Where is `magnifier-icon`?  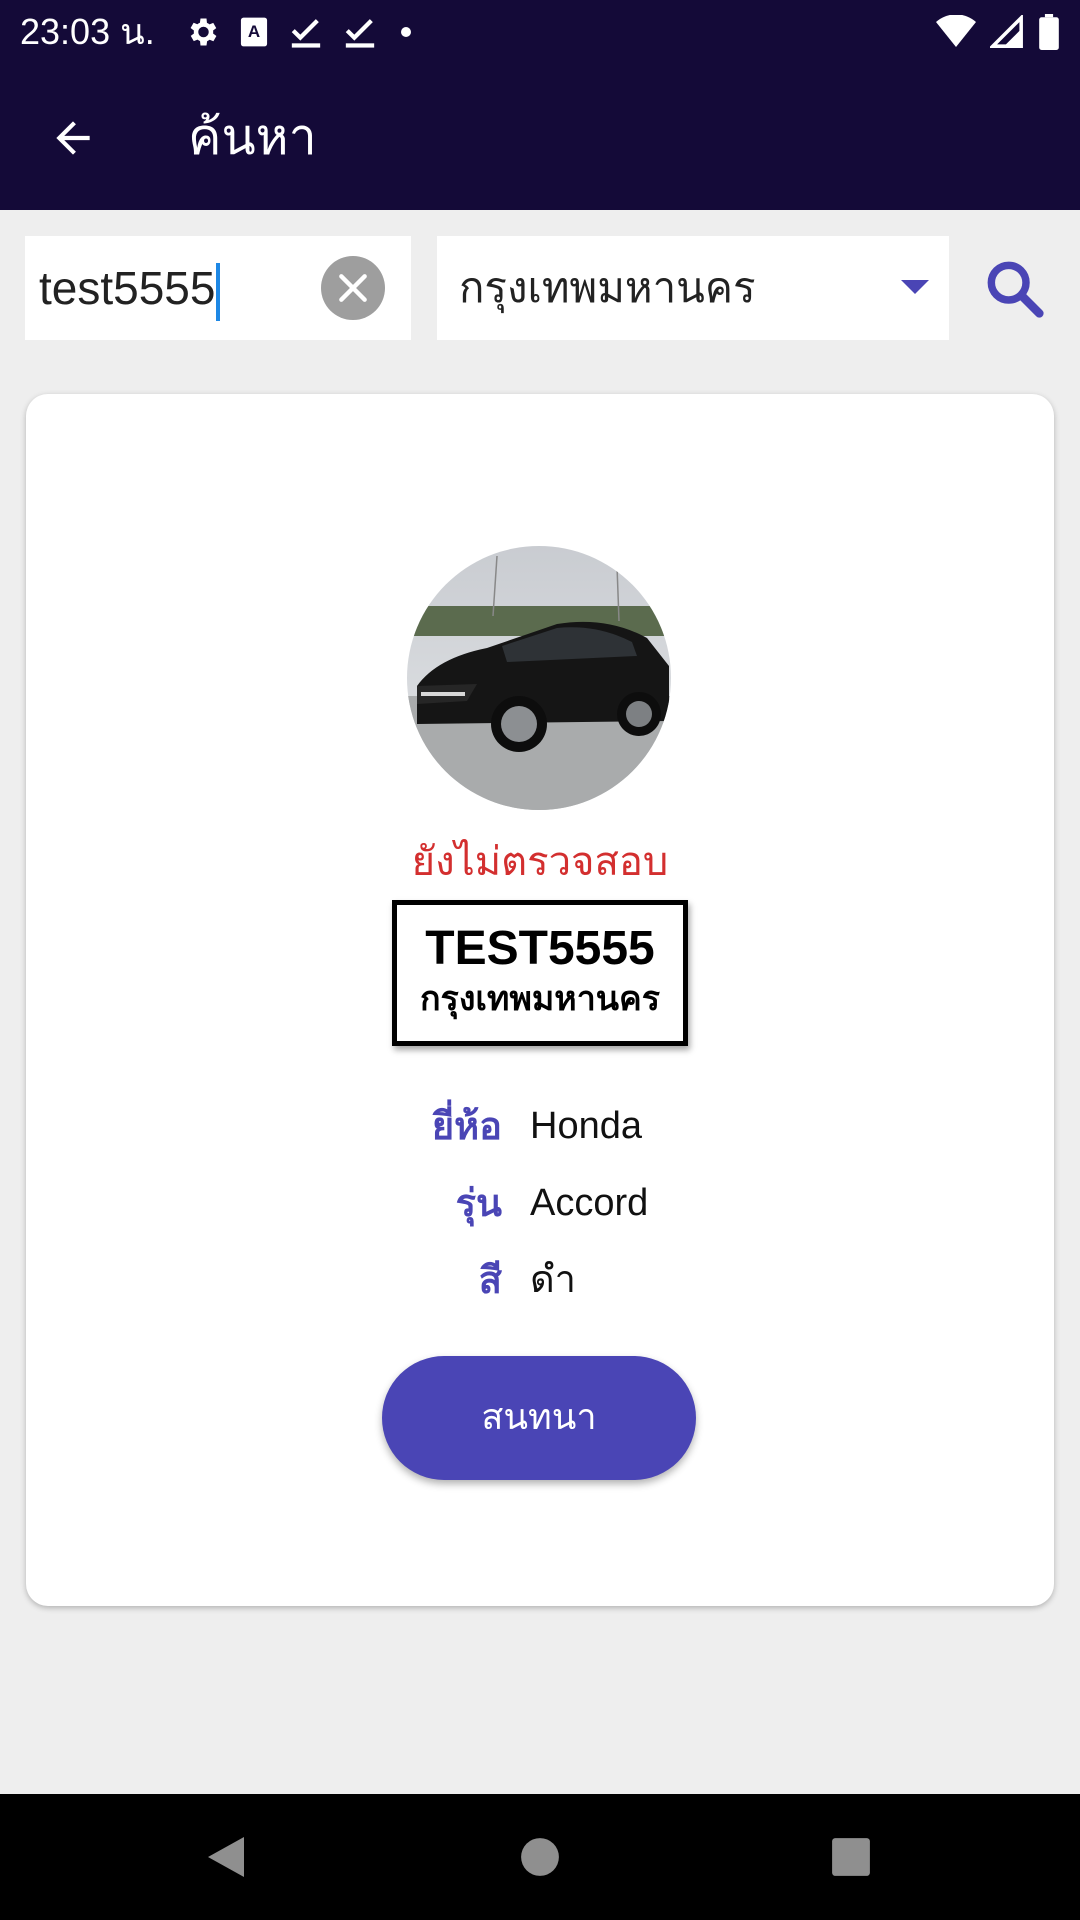
magnifier-icon is located at coordinates (1015, 289).